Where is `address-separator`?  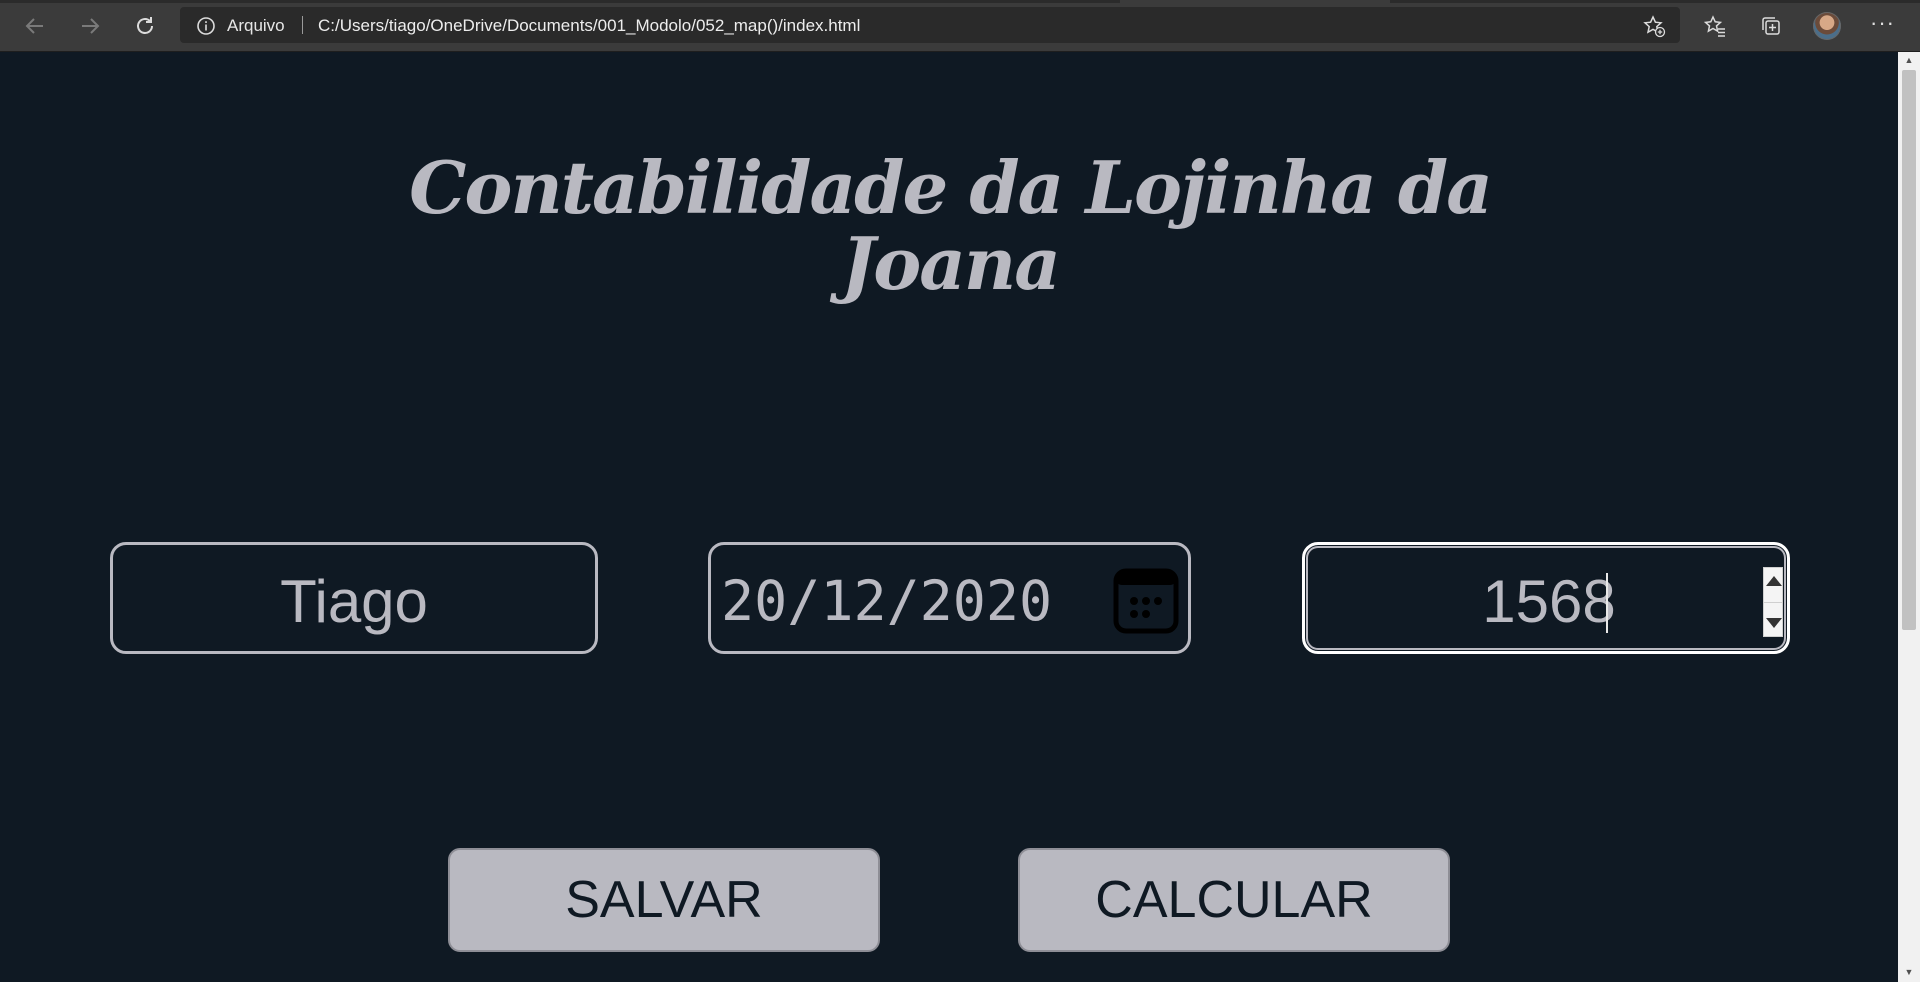
address-separator is located at coordinates (302, 25).